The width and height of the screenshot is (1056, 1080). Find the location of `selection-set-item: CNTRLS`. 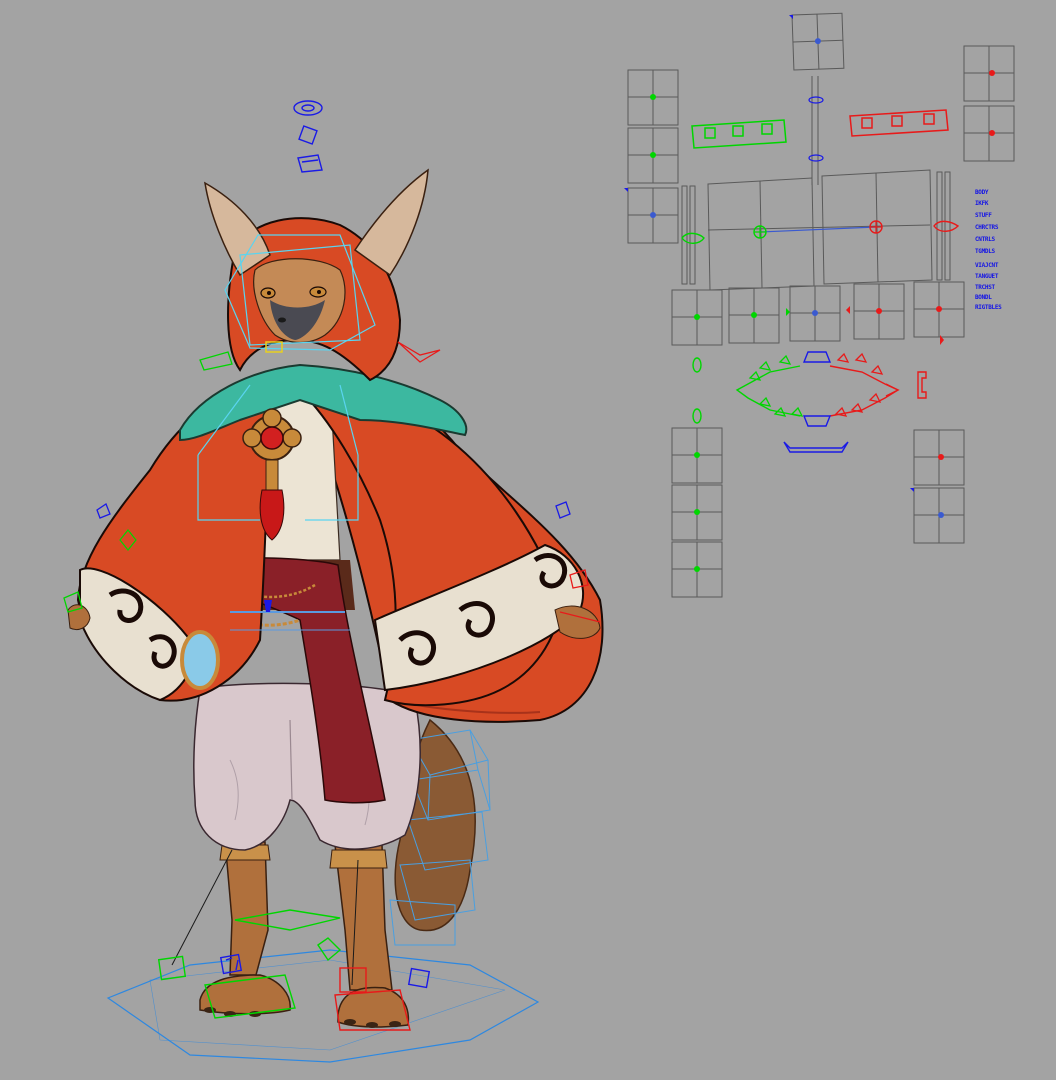

selection-set-item: CNTRLS is located at coordinates (985, 240).